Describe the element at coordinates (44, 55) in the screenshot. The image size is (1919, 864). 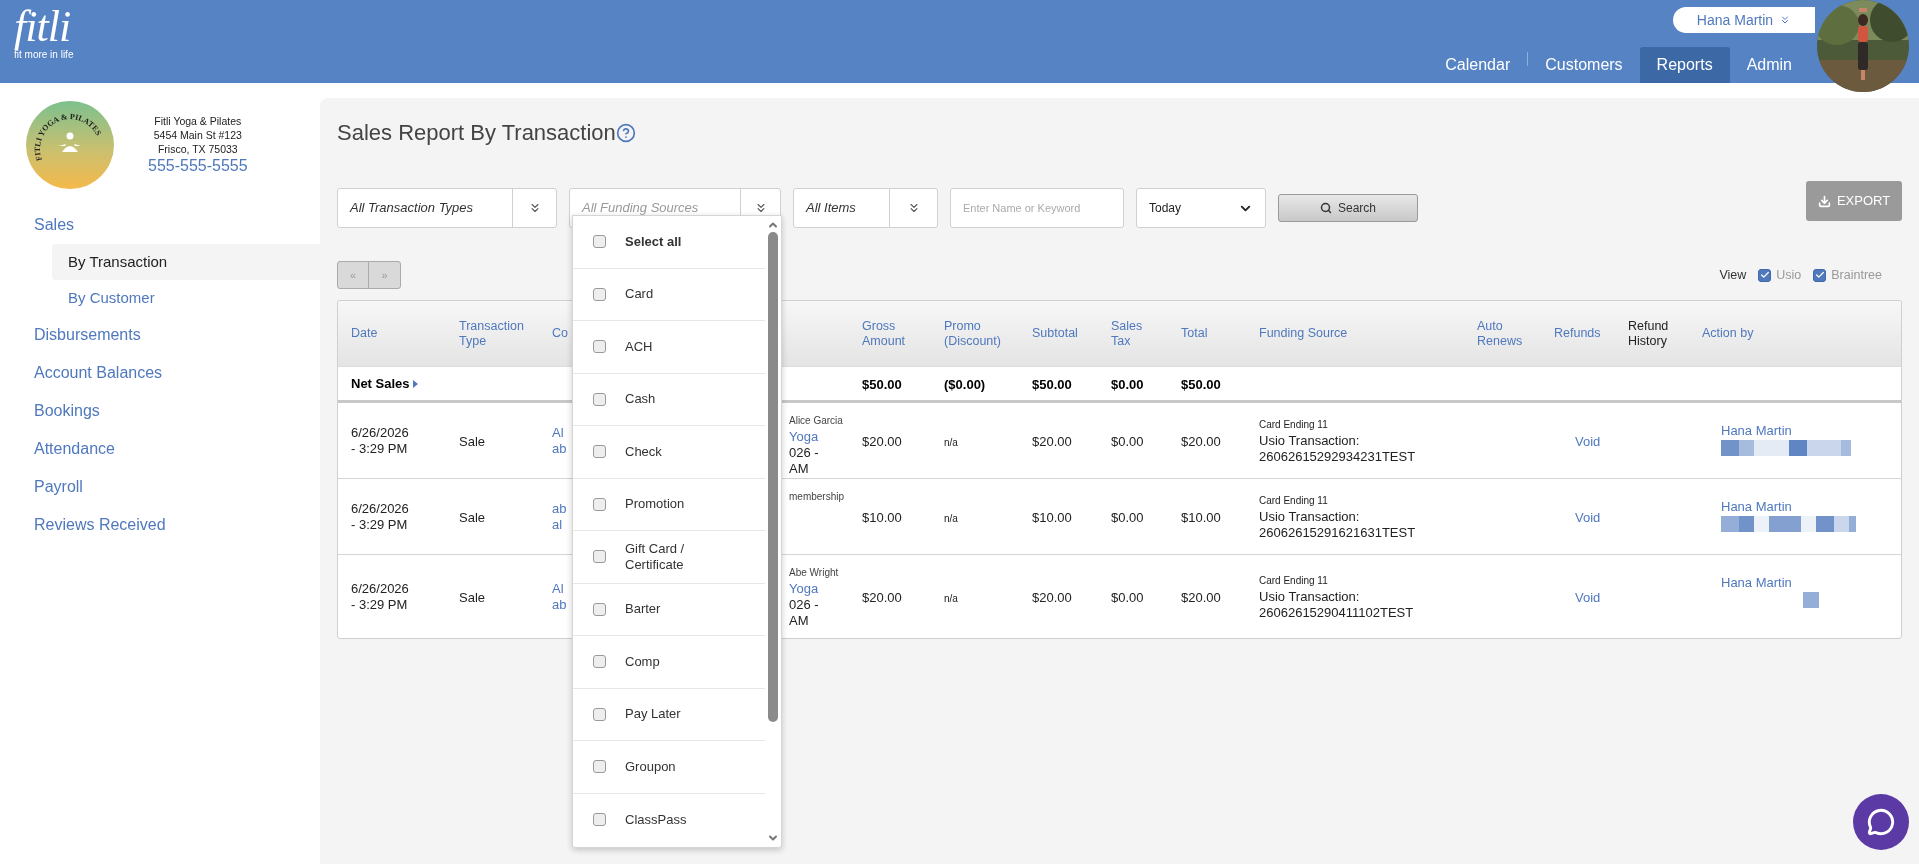
I see `brand-tagline: fit more in life` at that location.